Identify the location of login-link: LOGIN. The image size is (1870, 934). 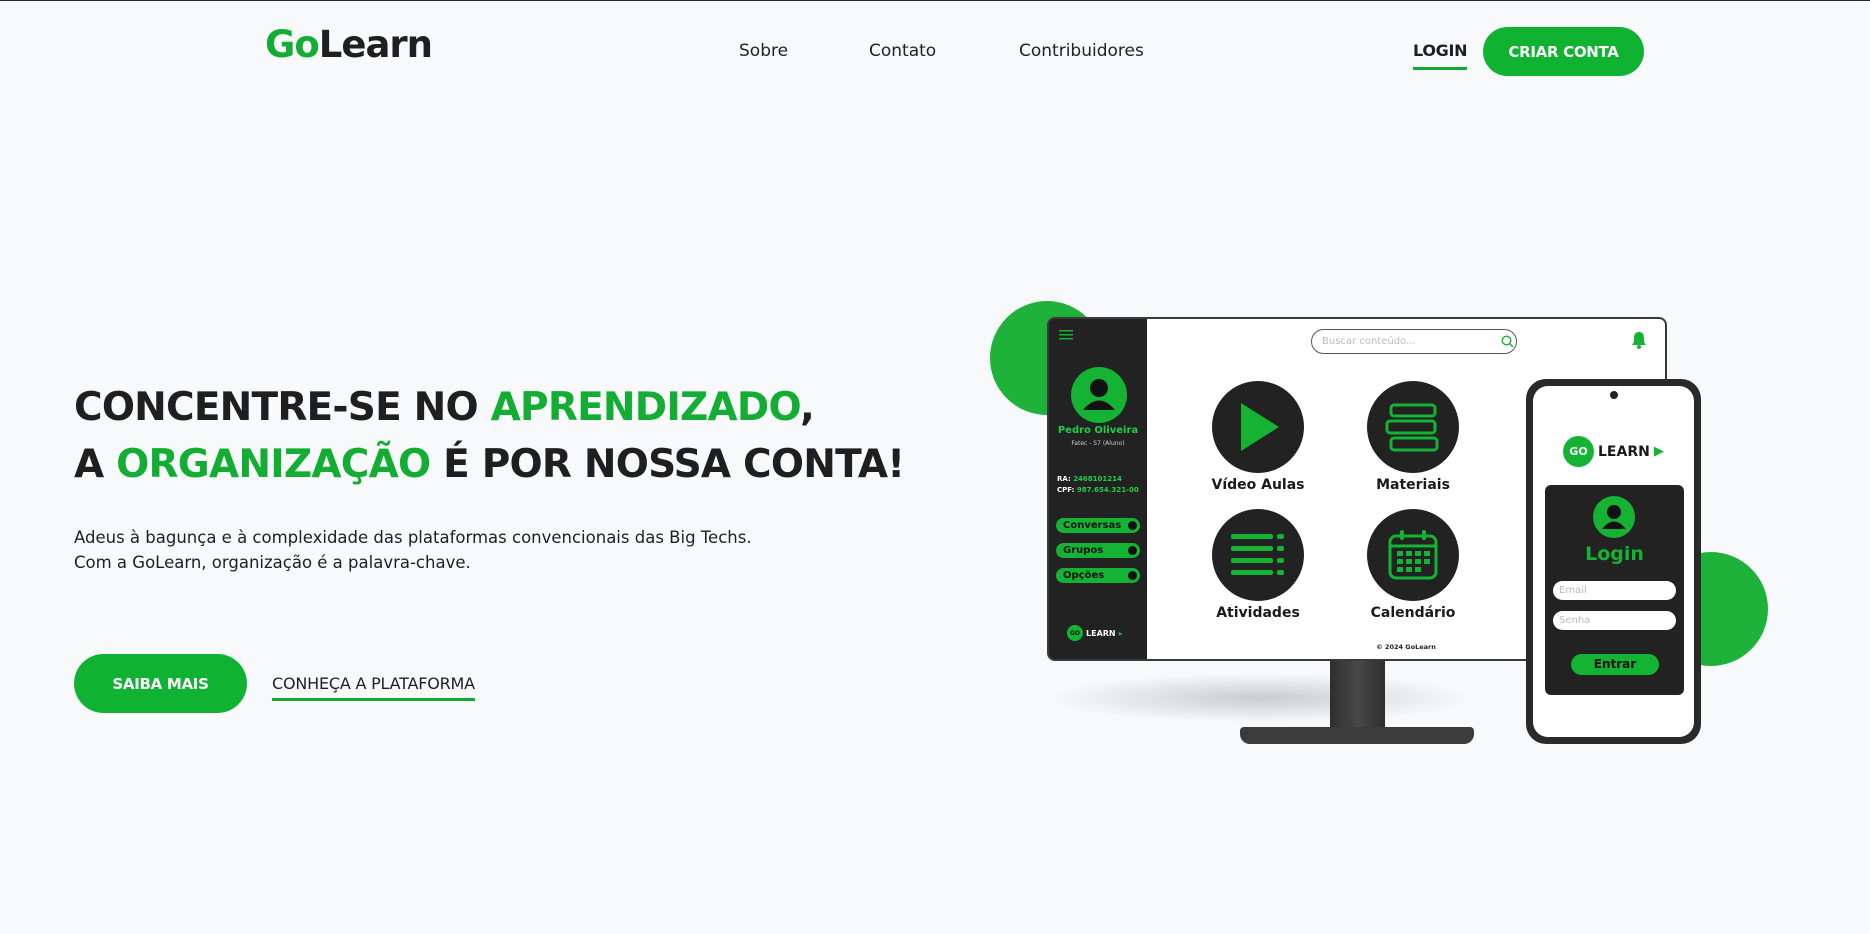
(1440, 55).